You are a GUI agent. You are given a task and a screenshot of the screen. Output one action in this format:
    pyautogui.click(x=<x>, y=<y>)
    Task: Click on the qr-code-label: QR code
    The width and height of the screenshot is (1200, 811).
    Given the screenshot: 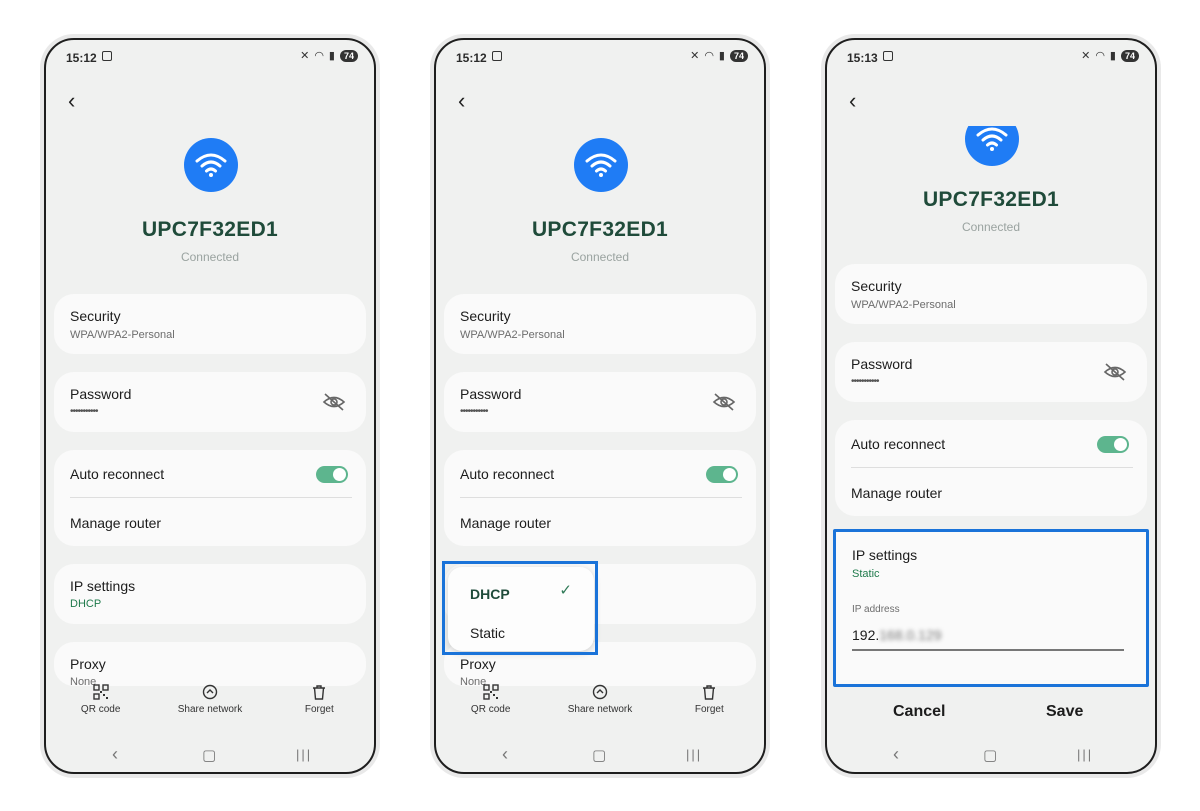 What is the action you would take?
    pyautogui.click(x=490, y=709)
    